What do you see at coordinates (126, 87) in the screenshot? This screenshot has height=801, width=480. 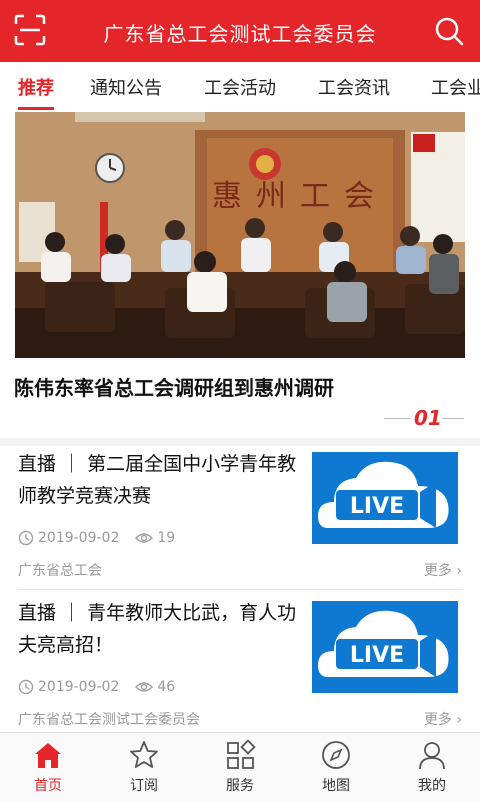 I see `tab-notices: 通知公告` at bounding box center [126, 87].